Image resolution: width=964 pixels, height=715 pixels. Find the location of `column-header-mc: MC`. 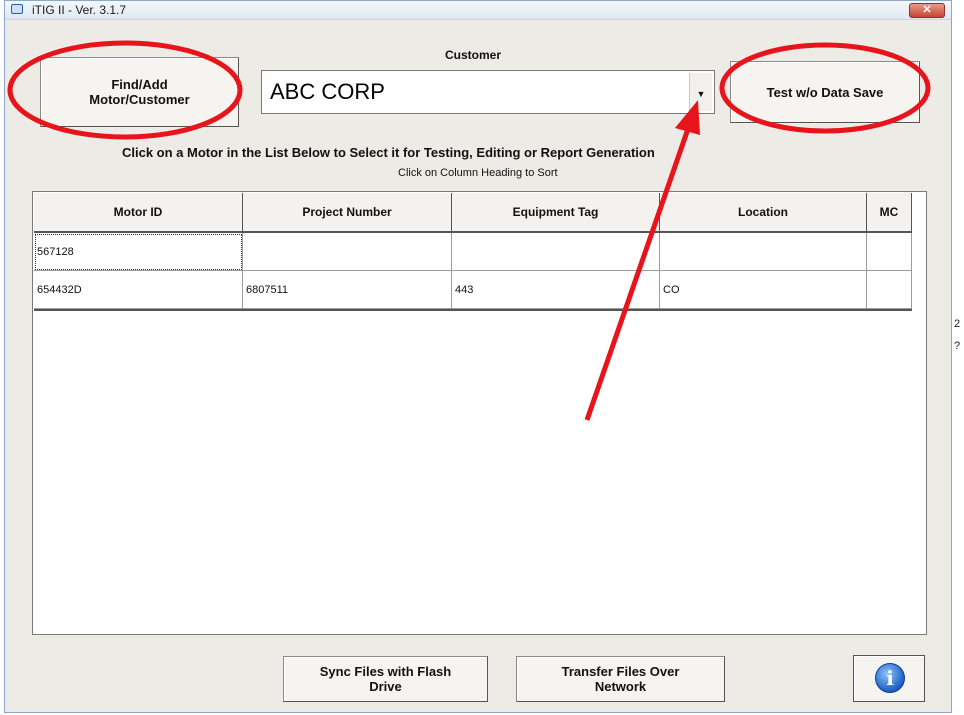

column-header-mc: MC is located at coordinates (889, 213).